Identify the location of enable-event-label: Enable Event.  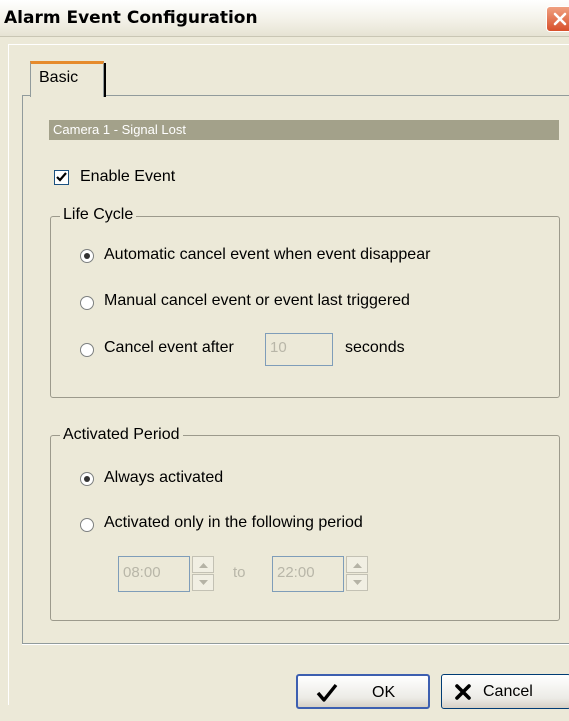
(127, 177).